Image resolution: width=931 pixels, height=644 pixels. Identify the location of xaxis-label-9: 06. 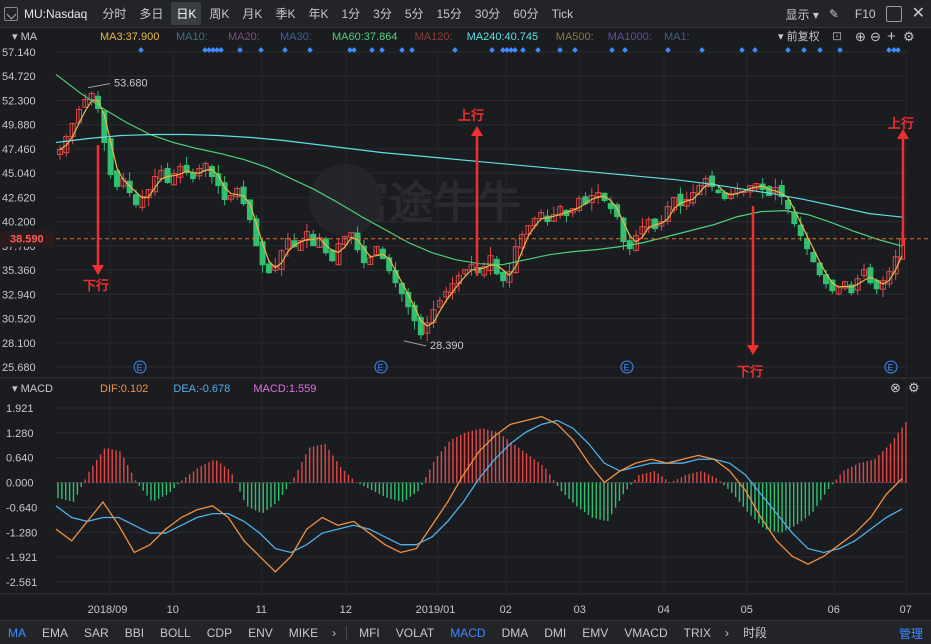
(834, 610).